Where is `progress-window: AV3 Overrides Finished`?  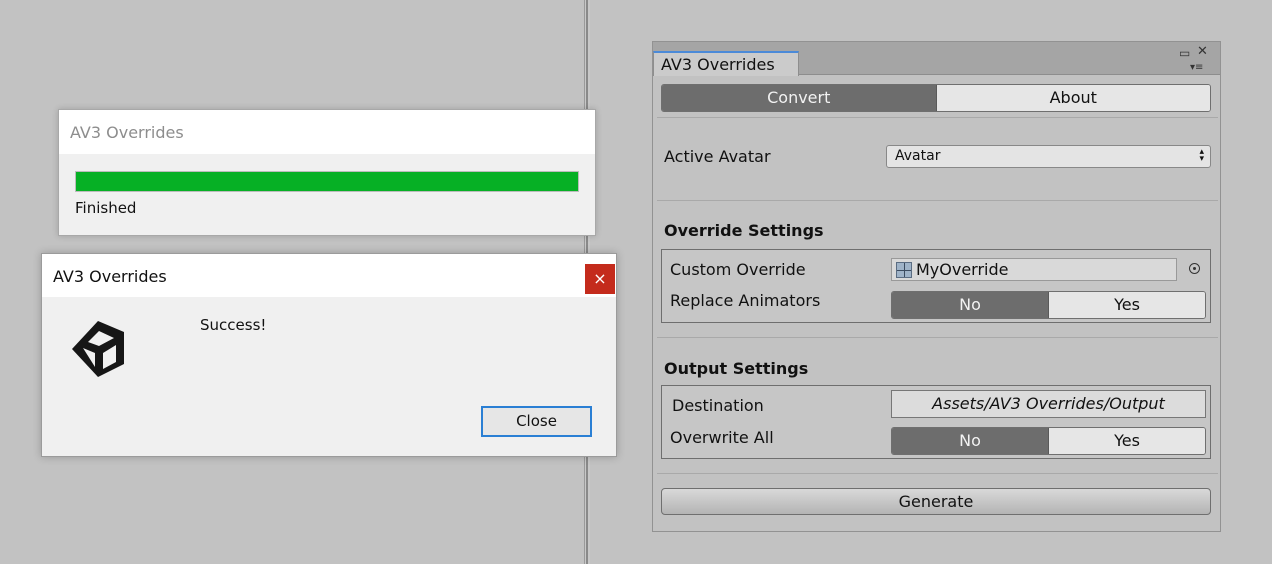
progress-window: AV3 Overrides Finished is located at coordinates (327, 172).